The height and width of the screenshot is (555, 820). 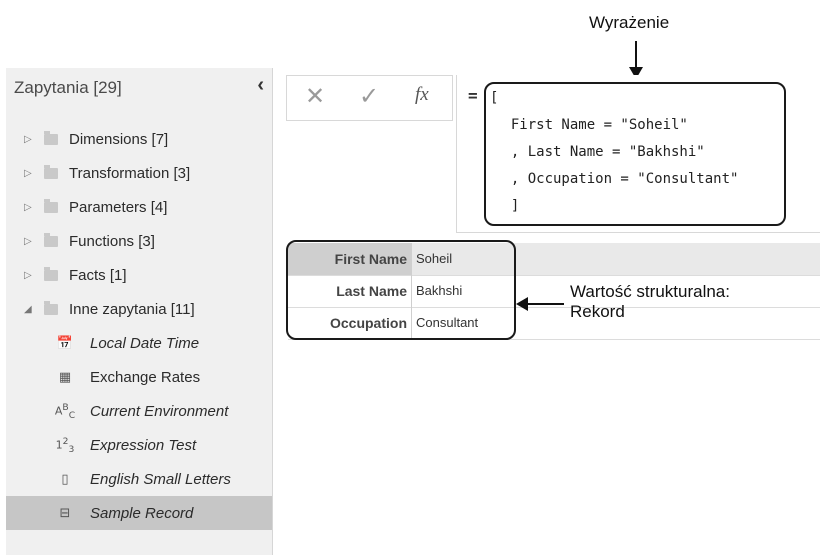 What do you see at coordinates (65, 513) in the screenshot?
I see `record-icon: ⊟` at bounding box center [65, 513].